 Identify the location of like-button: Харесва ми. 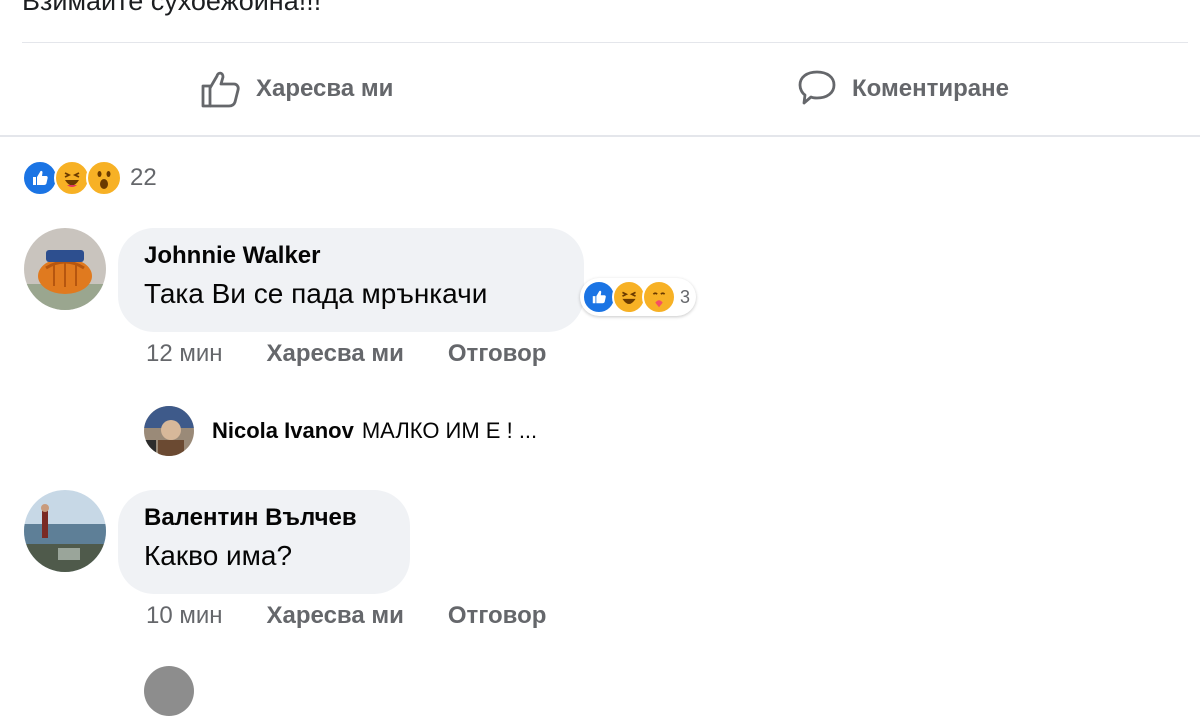
(296, 89).